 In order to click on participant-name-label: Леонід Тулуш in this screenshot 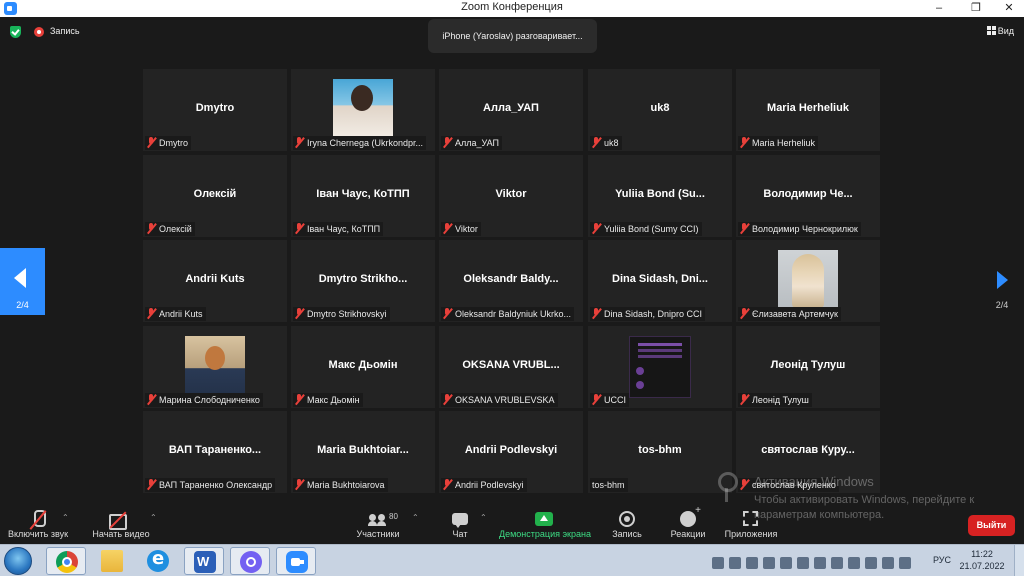, I will do `click(775, 400)`.